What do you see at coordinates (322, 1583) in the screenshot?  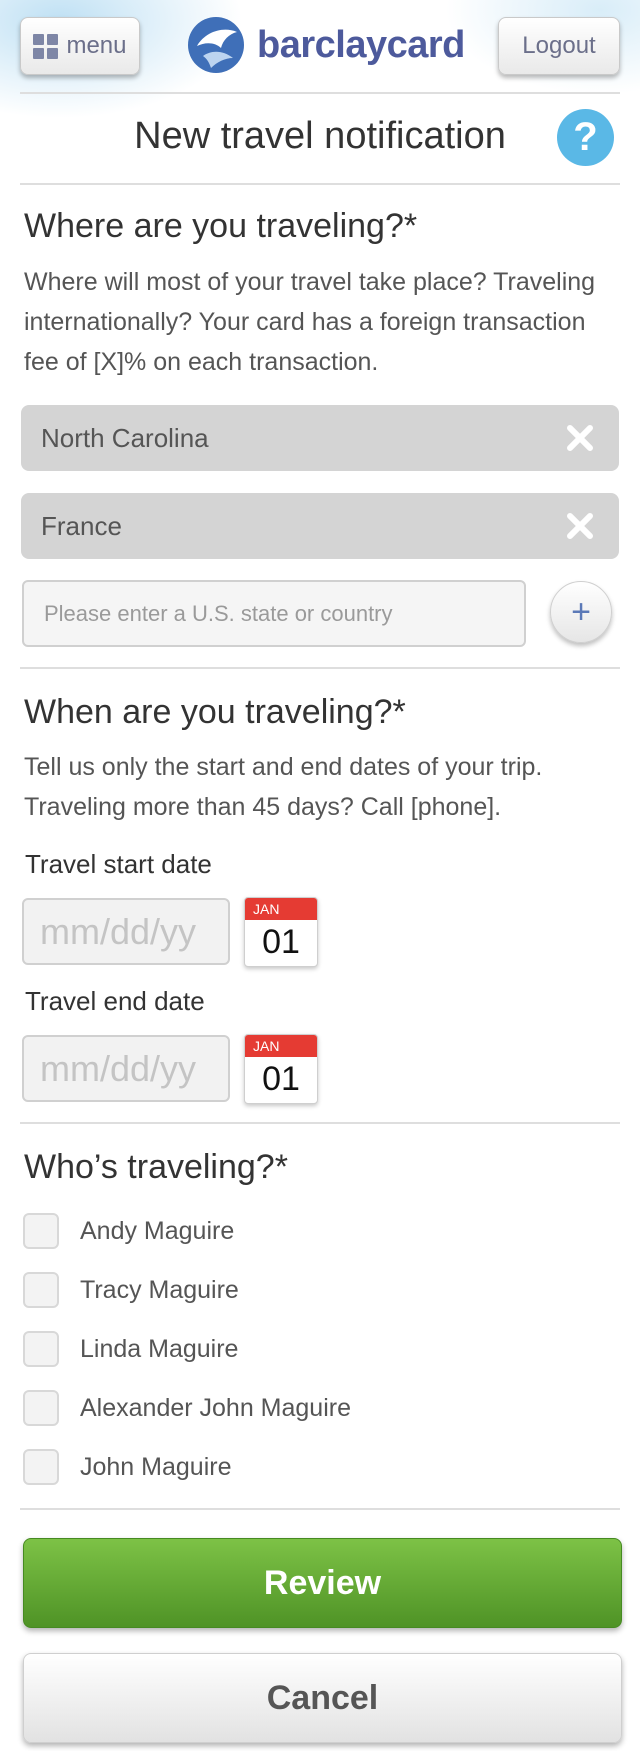 I see `review-button: Review` at bounding box center [322, 1583].